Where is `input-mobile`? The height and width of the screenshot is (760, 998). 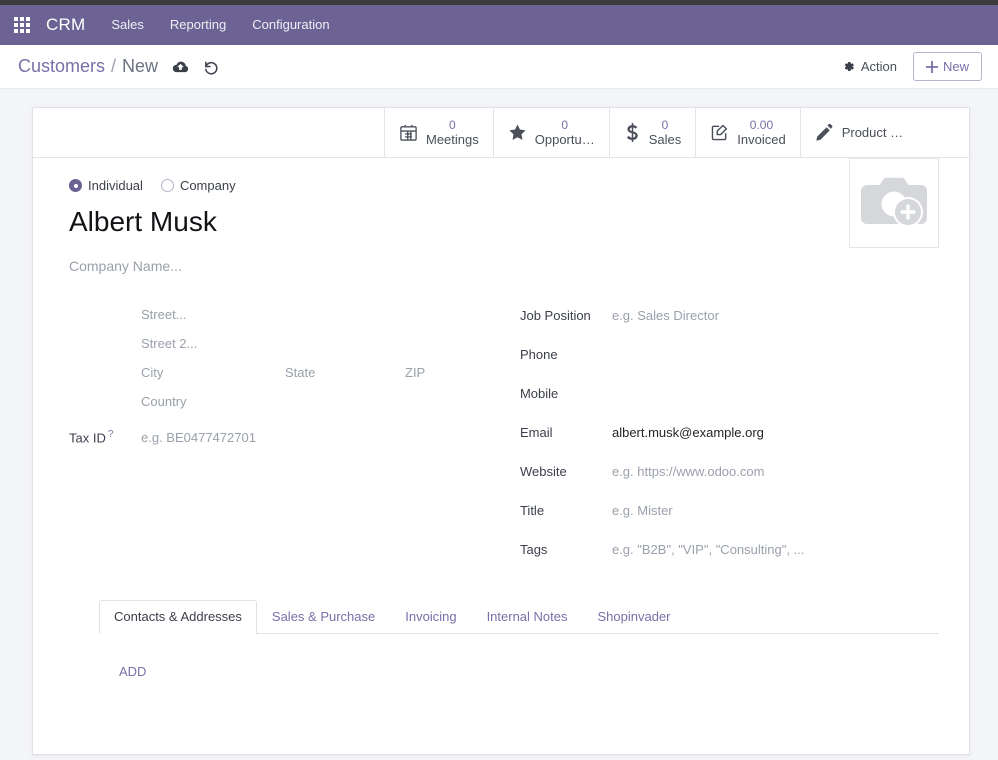 input-mobile is located at coordinates (702, 383).